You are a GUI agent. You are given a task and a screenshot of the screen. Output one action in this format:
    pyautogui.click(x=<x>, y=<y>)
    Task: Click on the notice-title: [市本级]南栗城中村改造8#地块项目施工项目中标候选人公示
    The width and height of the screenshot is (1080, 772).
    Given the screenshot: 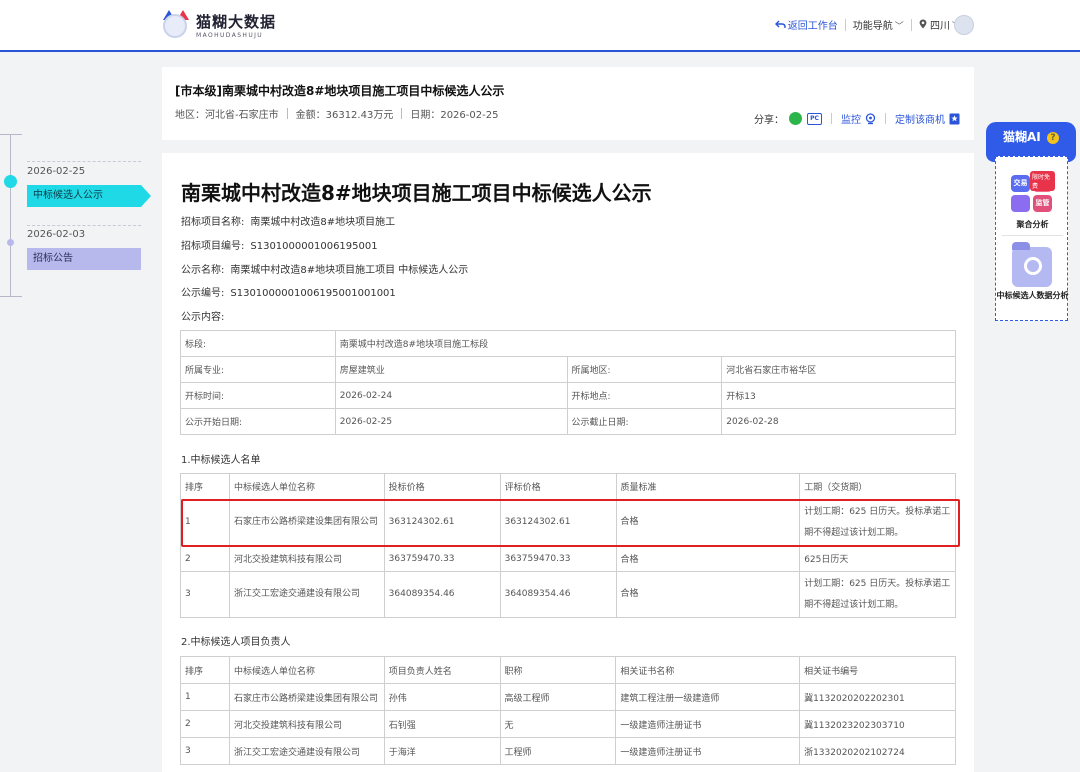 What is the action you would take?
    pyautogui.click(x=340, y=91)
    